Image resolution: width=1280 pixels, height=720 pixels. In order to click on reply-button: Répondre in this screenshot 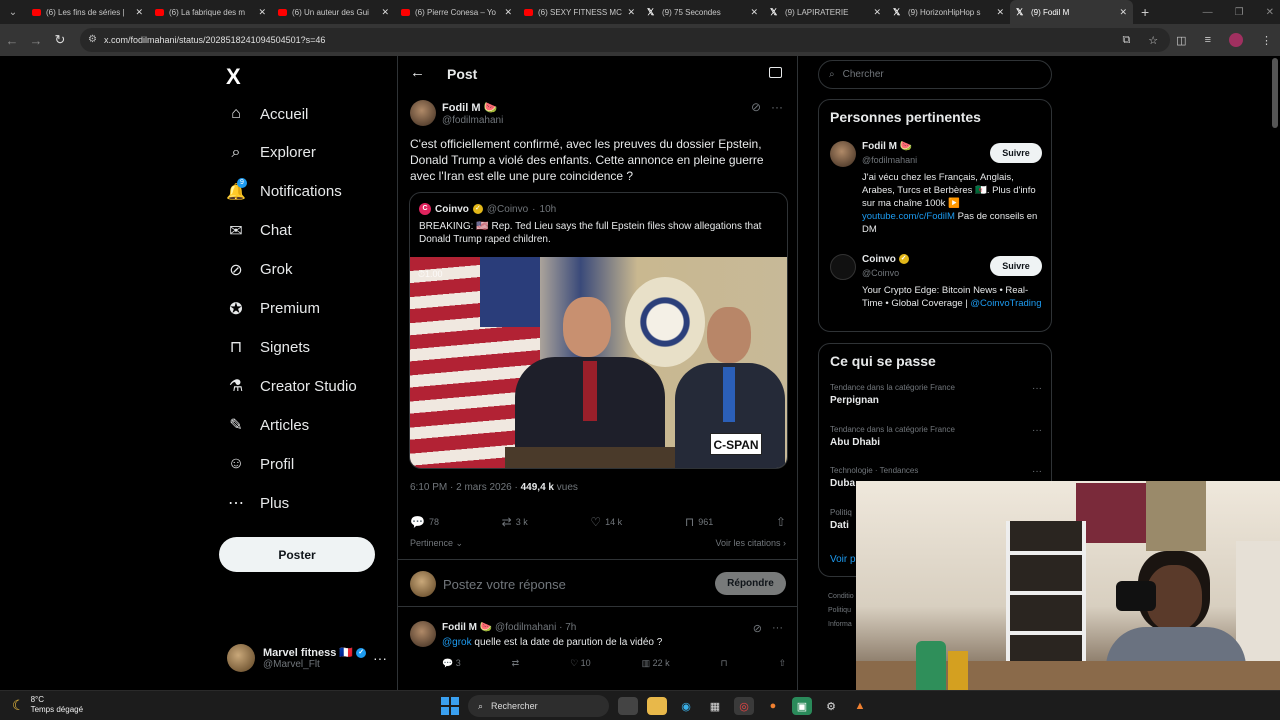, I will do `click(750, 583)`.